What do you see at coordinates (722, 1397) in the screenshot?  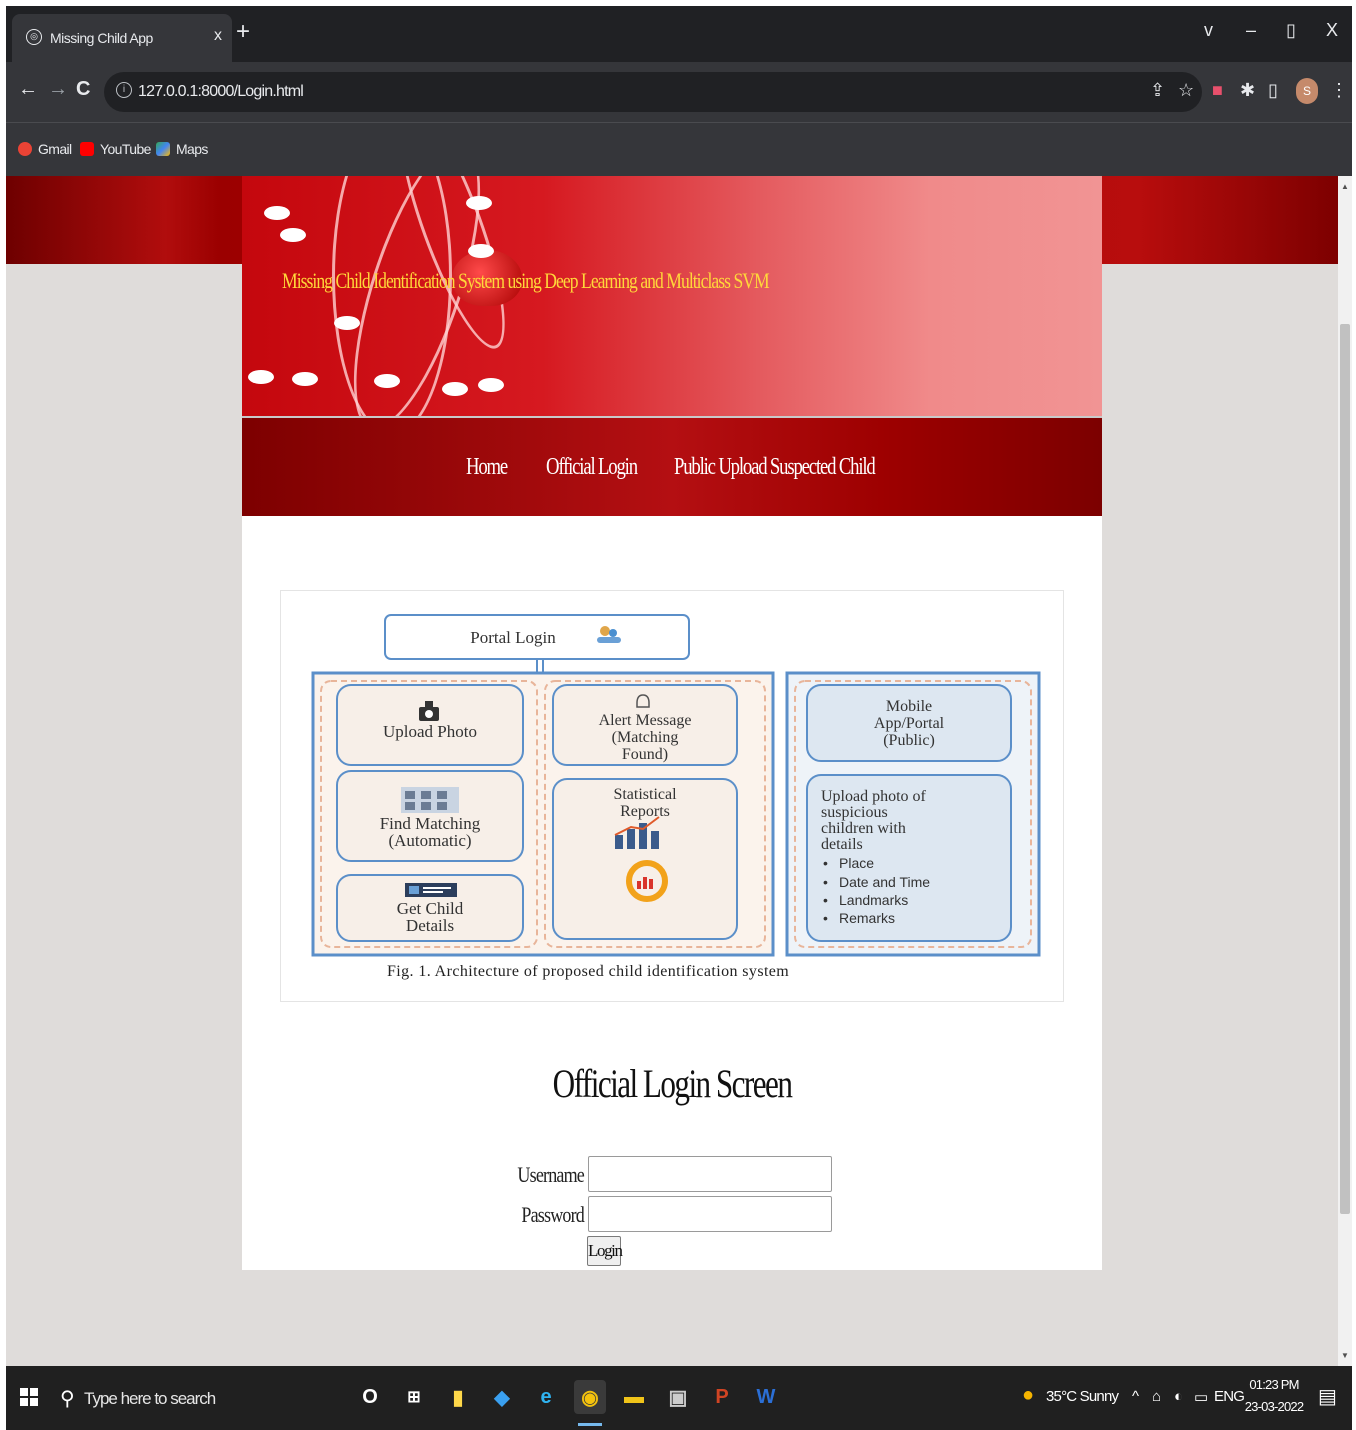 I see `powerpoint-icon: P` at bounding box center [722, 1397].